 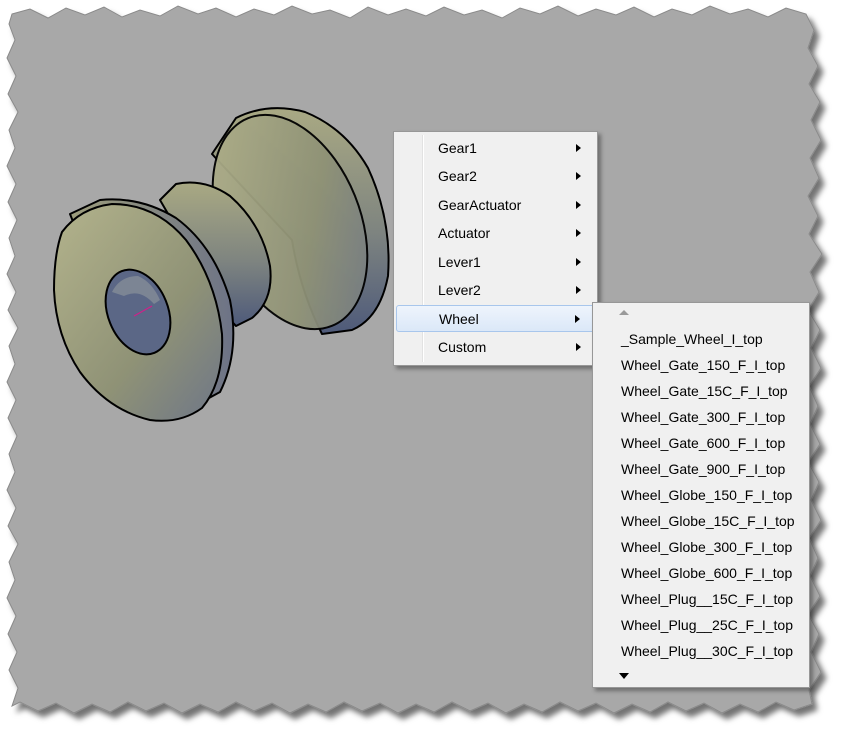 What do you see at coordinates (459, 290) in the screenshot?
I see `menu-item-label: Lever2` at bounding box center [459, 290].